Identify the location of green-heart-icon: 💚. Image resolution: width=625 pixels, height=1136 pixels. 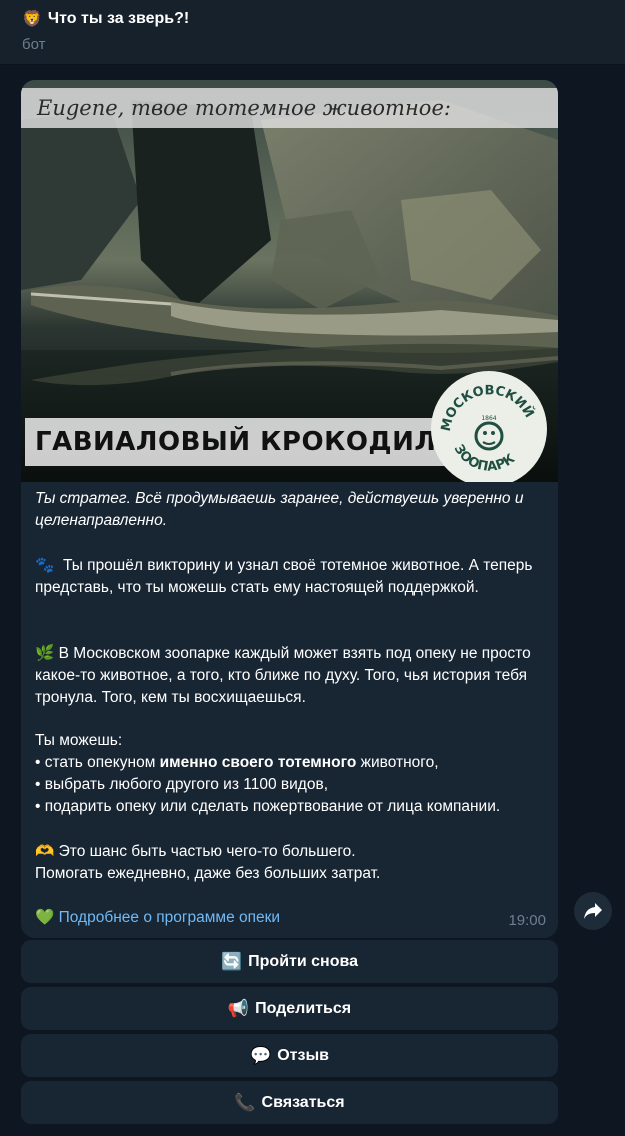
(45, 917).